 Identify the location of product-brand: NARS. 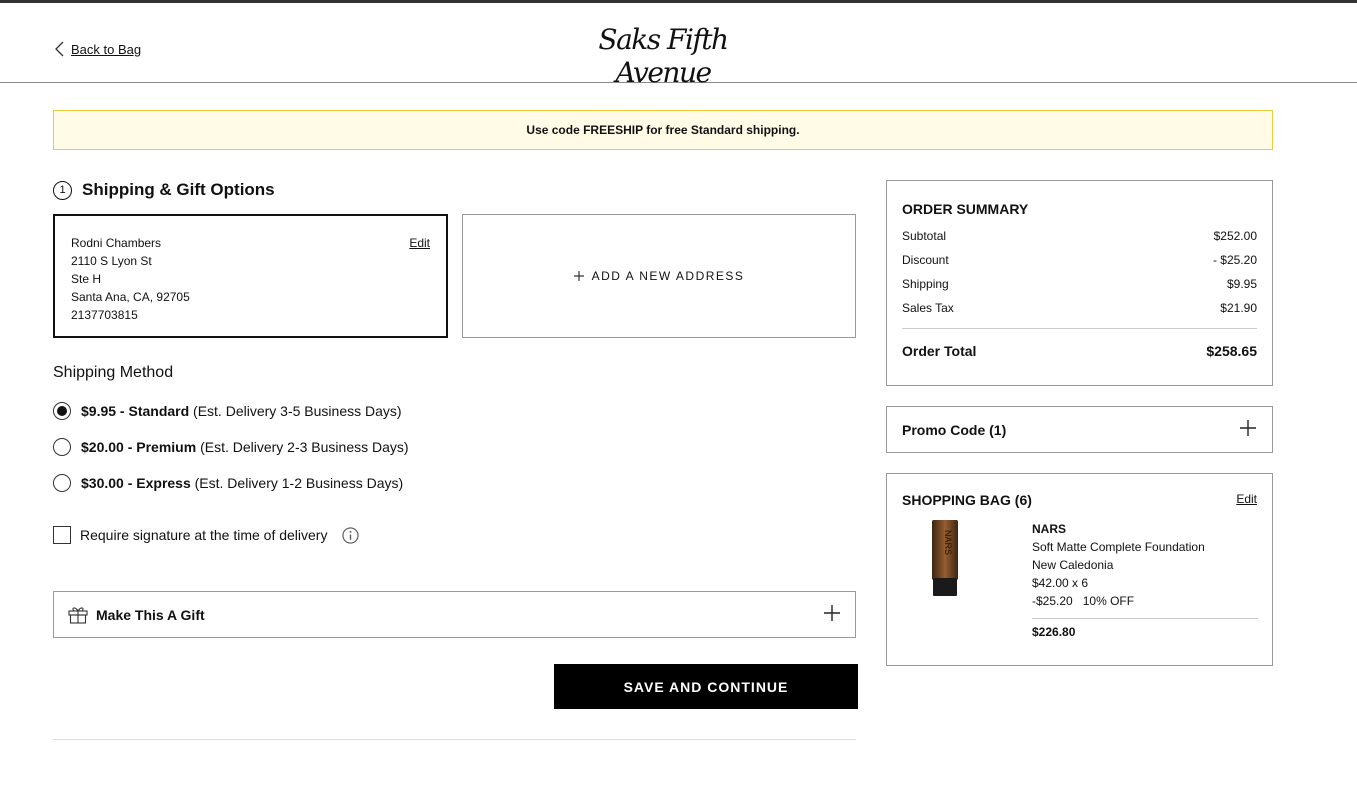
(1049, 529).